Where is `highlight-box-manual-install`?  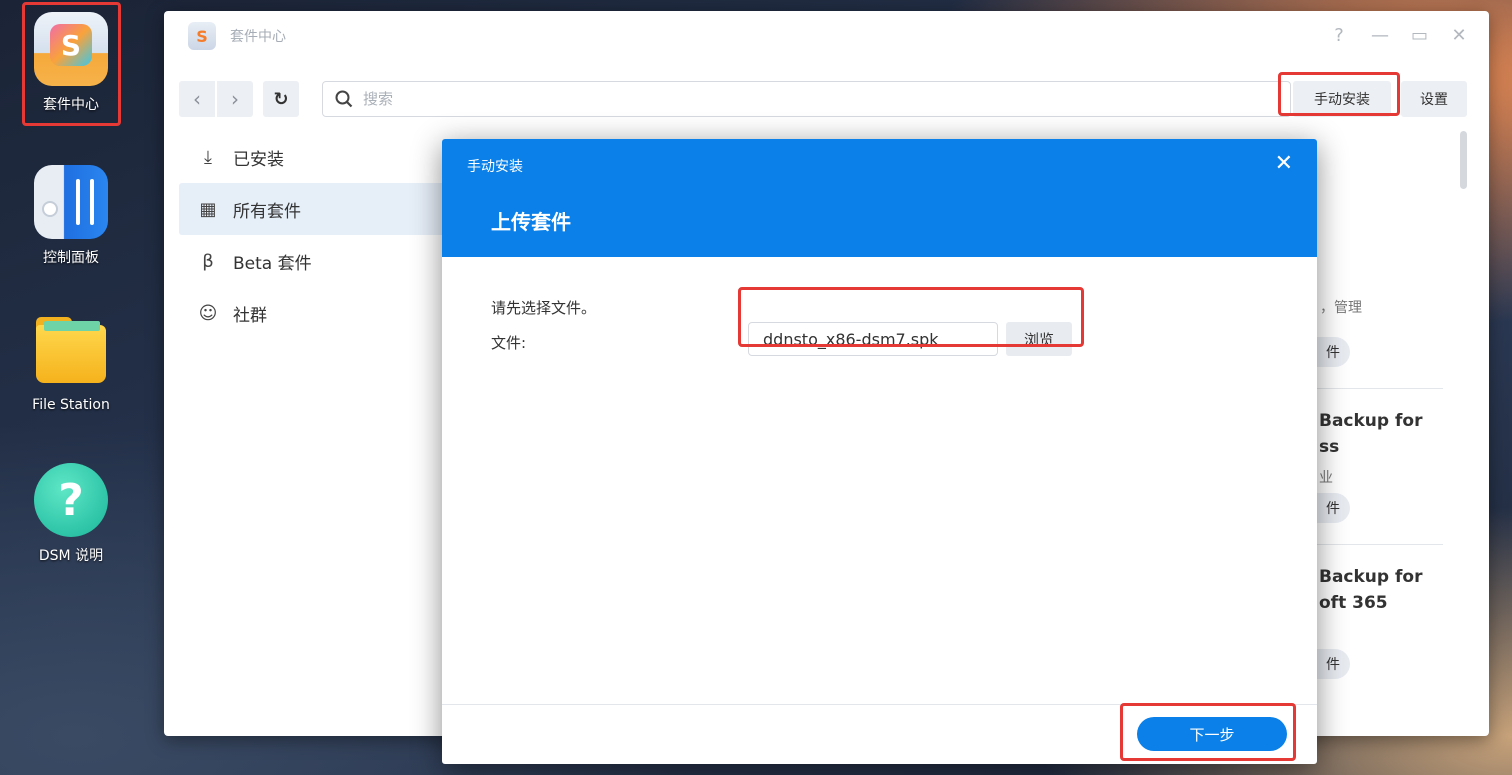
highlight-box-manual-install is located at coordinates (1339, 94).